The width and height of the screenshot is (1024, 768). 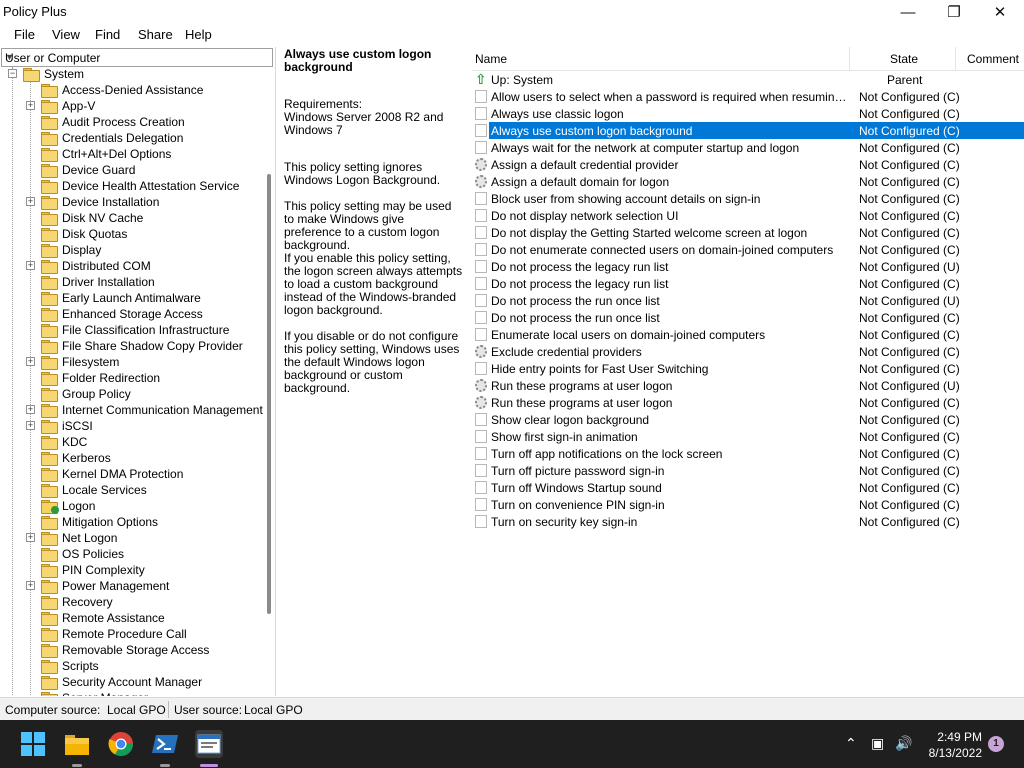 What do you see at coordinates (69, 602) in the screenshot?
I see `tree-item: Recovery` at bounding box center [69, 602].